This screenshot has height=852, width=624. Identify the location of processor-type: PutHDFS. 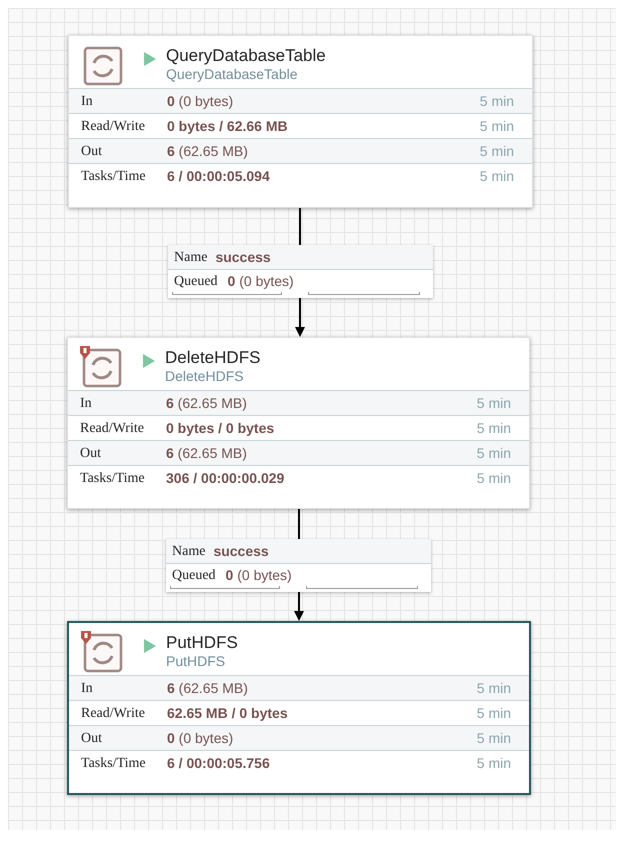
(196, 661).